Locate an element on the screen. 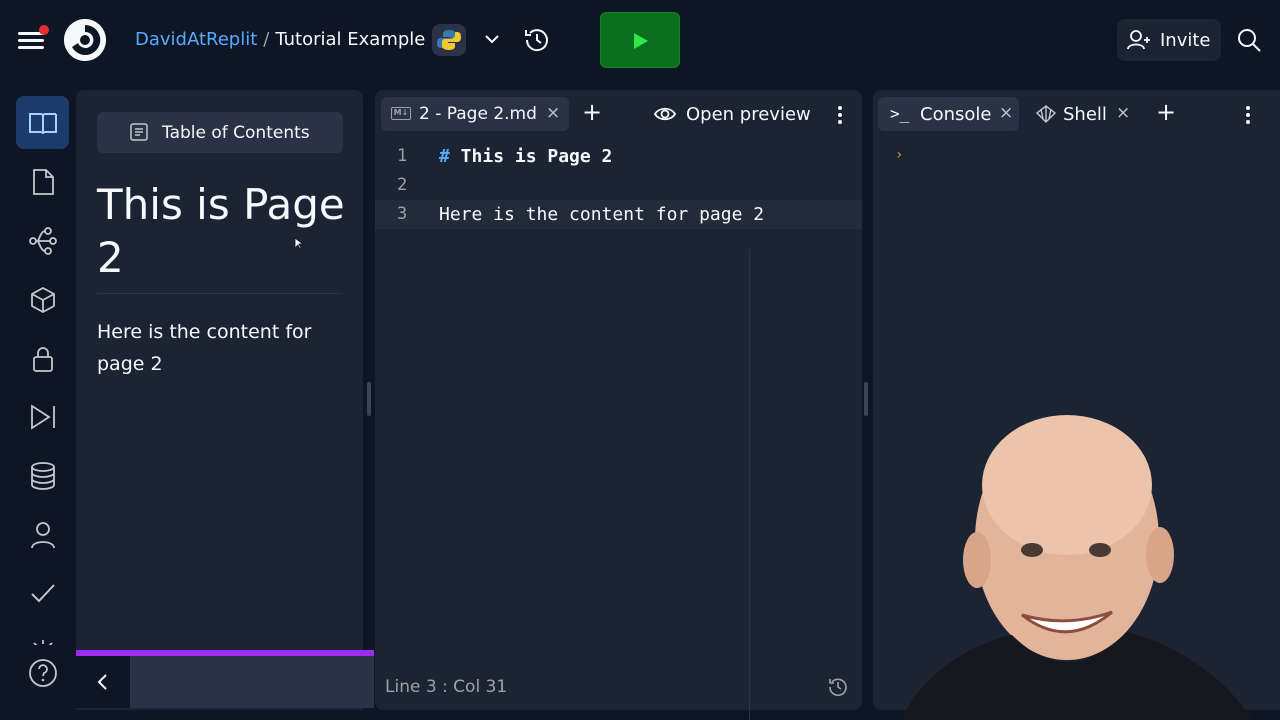  heading-marker: # is located at coordinates (444, 156).